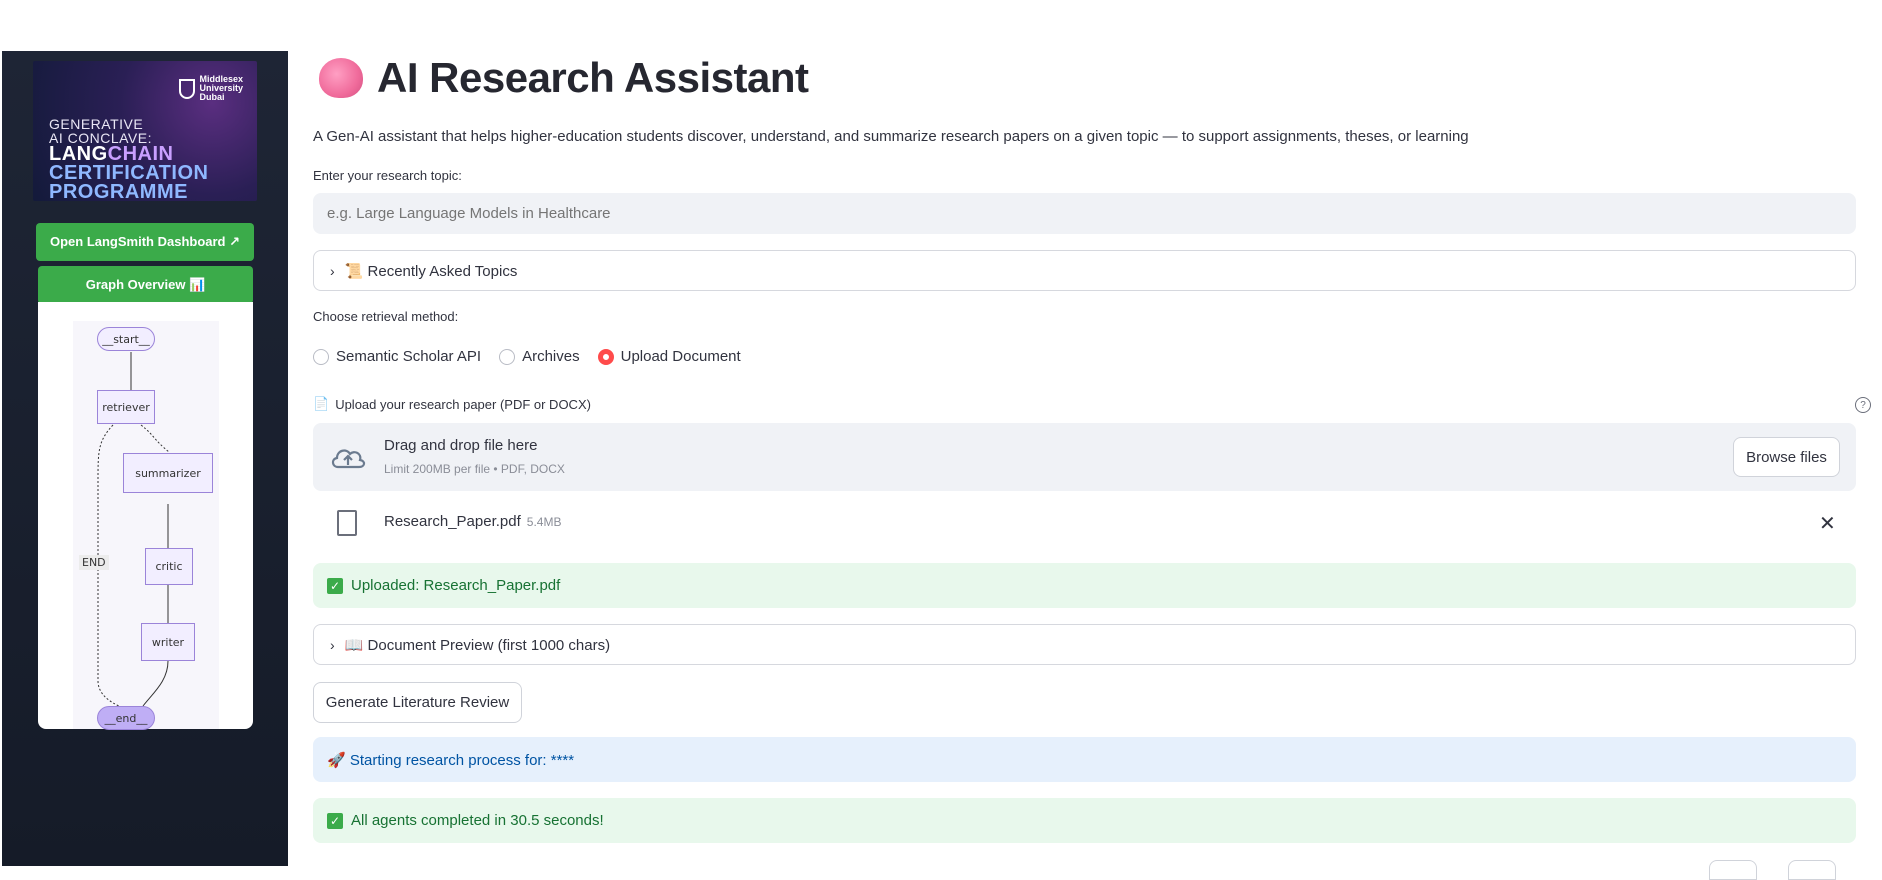 This screenshot has height=880, width=1882. Describe the element at coordinates (1084, 213) in the screenshot. I see `topic-input` at that location.